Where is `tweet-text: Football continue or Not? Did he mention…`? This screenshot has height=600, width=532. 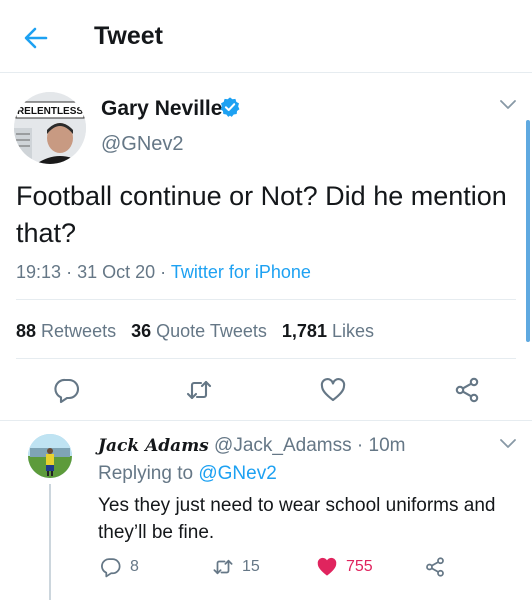 tweet-text: Football continue or Not? Did he mention… is located at coordinates (261, 214).